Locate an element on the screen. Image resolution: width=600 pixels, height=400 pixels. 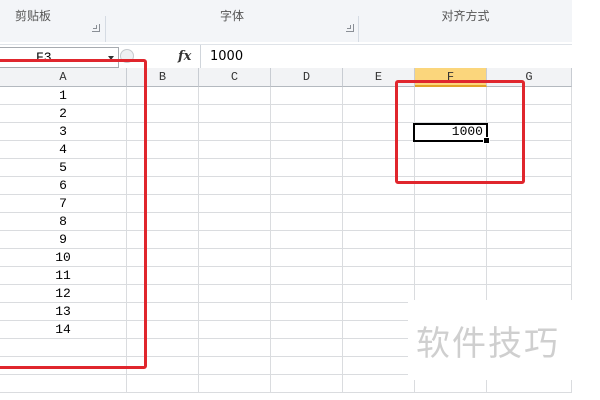
fx-label: fx is located at coordinates (185, 56).